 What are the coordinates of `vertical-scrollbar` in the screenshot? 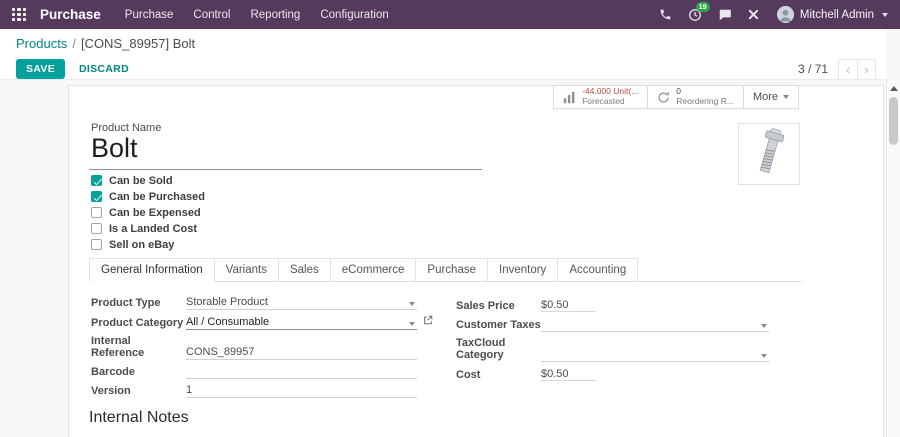 It's located at (893, 258).